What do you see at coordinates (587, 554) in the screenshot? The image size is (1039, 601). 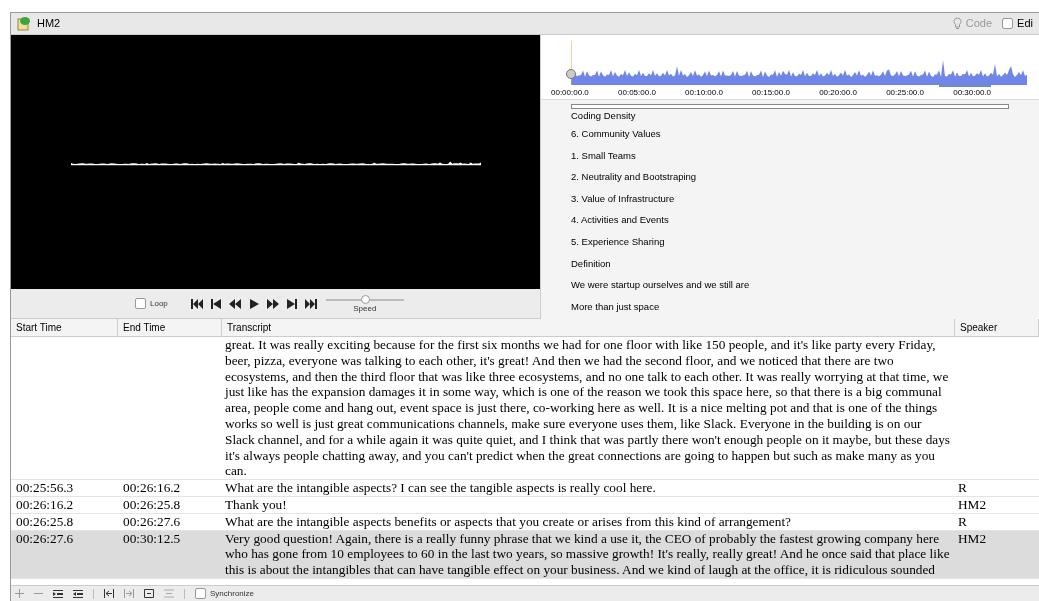 I see `transcript-cell: Very good question! Again, there is a really funny phrase that we kind a use it, the CEO of probably the fastest growing company here who has gone from 10 employees to 60 in the last two years, so massive growth! It's really, really great! And he once said that place like this is about the intangibles that can have tangible effect on your business. And we kind of laugh at the office, it is ridiculous sounded` at bounding box center [587, 554].